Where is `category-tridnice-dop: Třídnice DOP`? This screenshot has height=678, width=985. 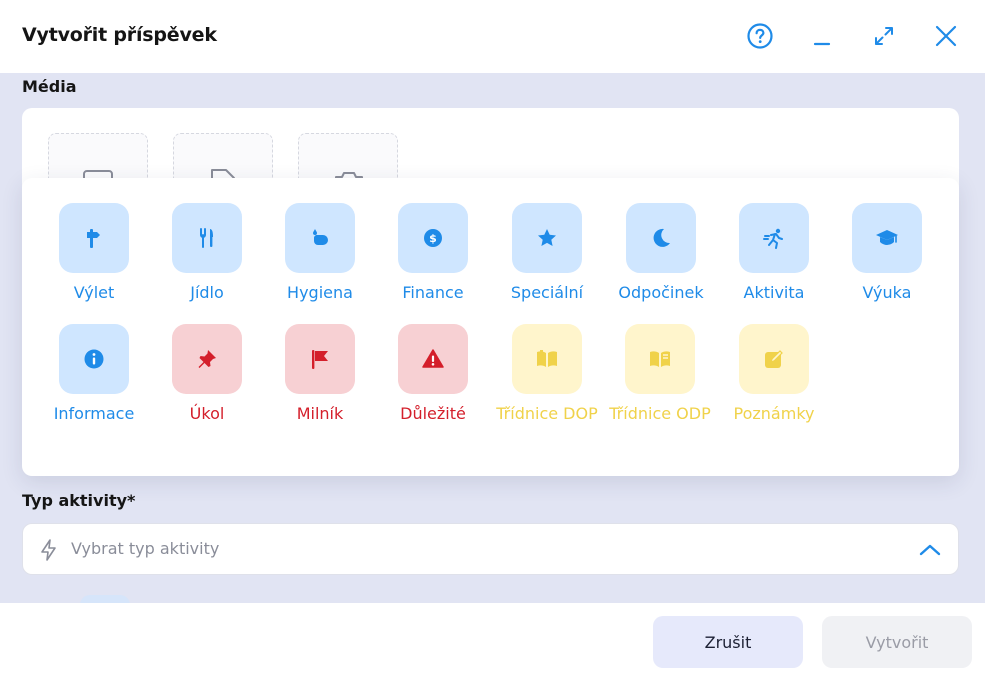
category-tridnice-dop: Třídnice DOP is located at coordinates (547, 374).